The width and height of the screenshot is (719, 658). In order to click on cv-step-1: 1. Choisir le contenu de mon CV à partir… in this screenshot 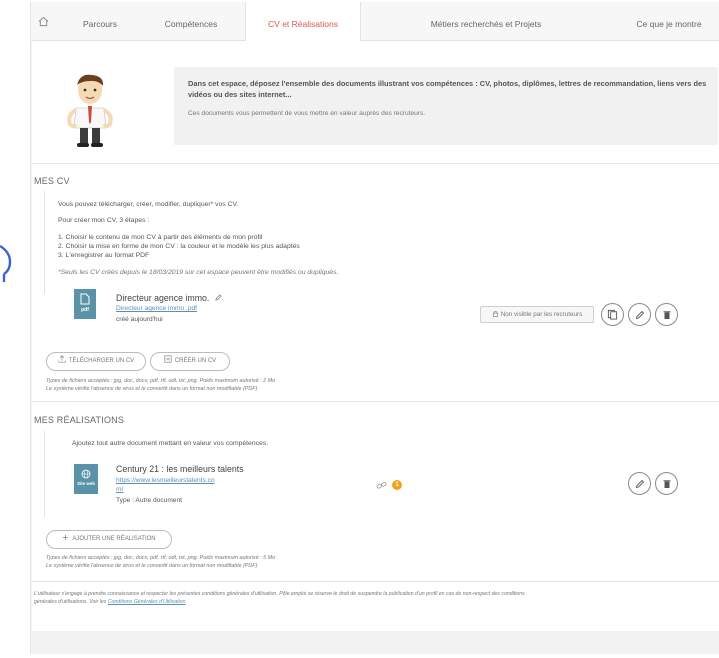, I will do `click(160, 237)`.